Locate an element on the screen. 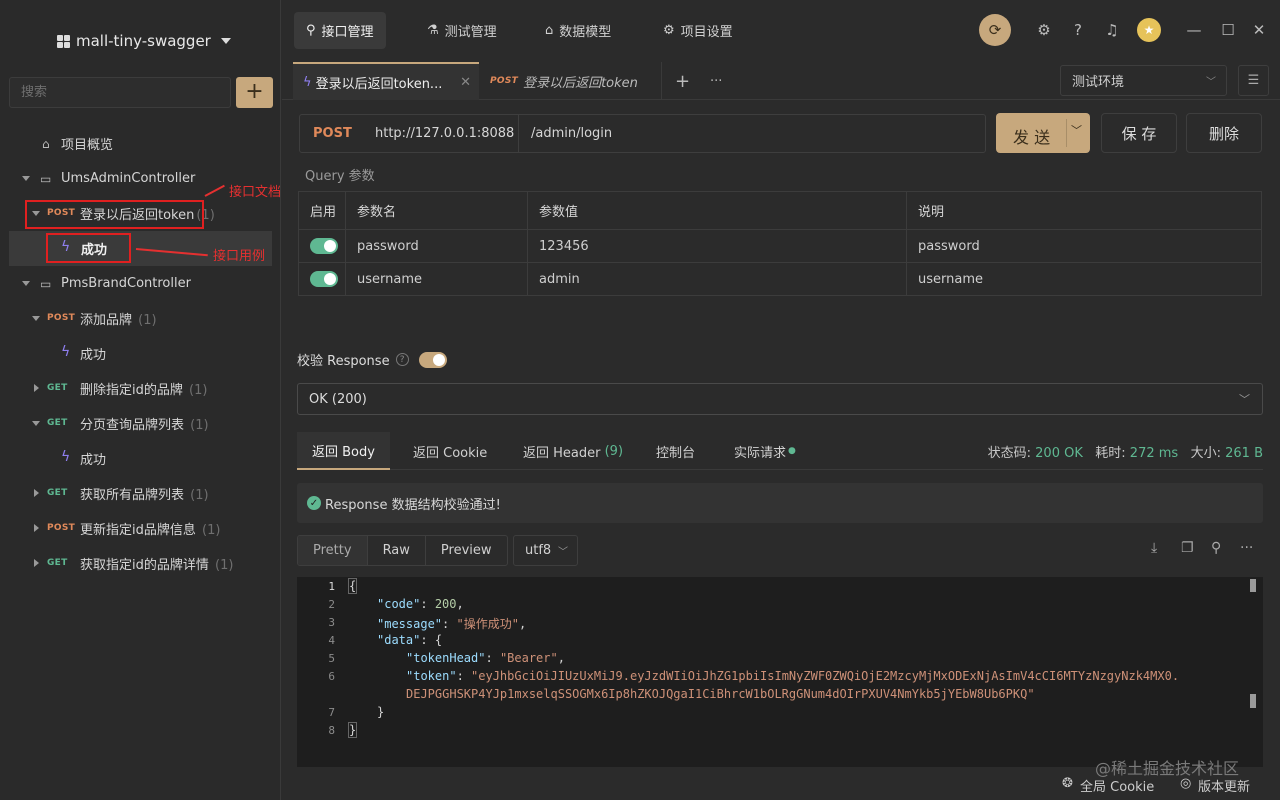 This screenshot has width=1280, height=800. mode-pretty: Pretty is located at coordinates (333, 550).